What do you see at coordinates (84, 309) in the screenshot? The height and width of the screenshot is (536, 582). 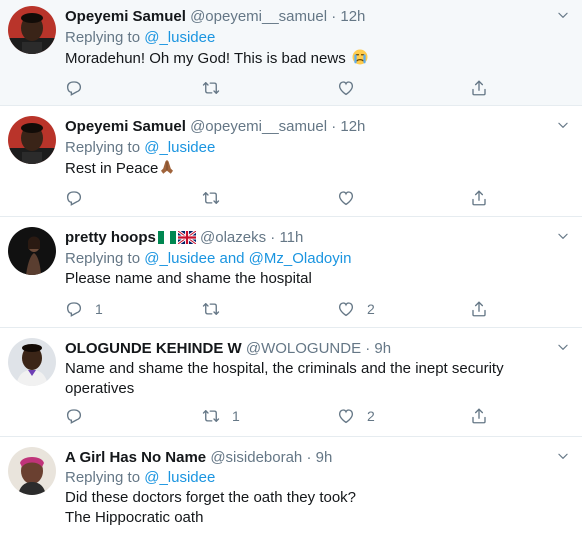 I see `reply-button: 1` at bounding box center [84, 309].